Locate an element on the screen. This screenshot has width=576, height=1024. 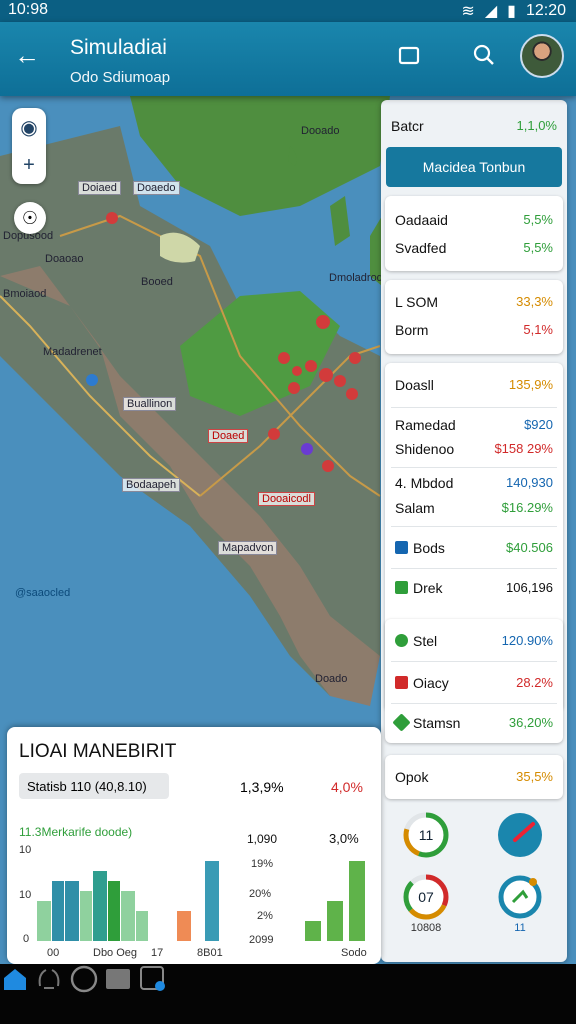
compass-gauge-icon is located at coordinates (520, 897).